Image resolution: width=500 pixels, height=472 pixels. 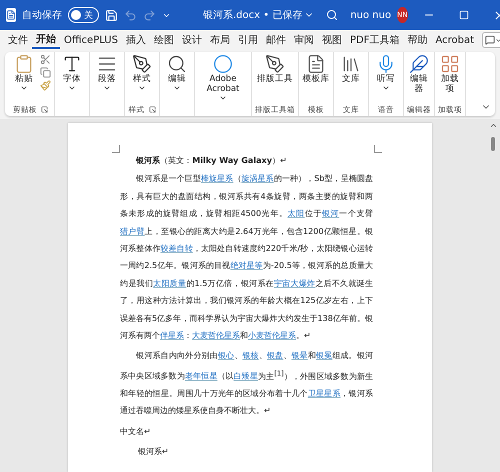 What do you see at coordinates (463, 15) in the screenshot?
I see `maximize-icon` at bounding box center [463, 15].